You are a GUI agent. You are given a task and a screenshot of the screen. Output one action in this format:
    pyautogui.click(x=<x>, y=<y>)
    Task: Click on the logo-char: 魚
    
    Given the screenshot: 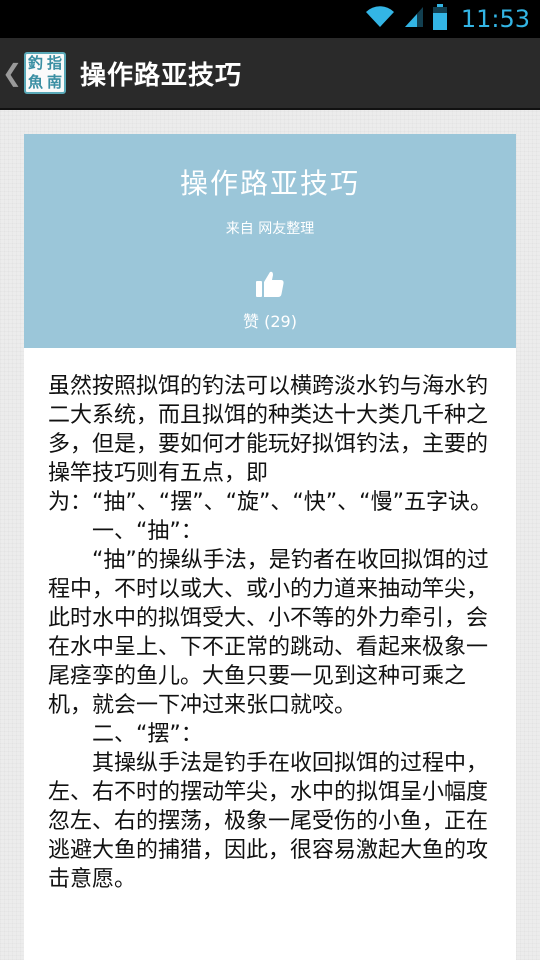 What is the action you would take?
    pyautogui.click(x=35, y=82)
    